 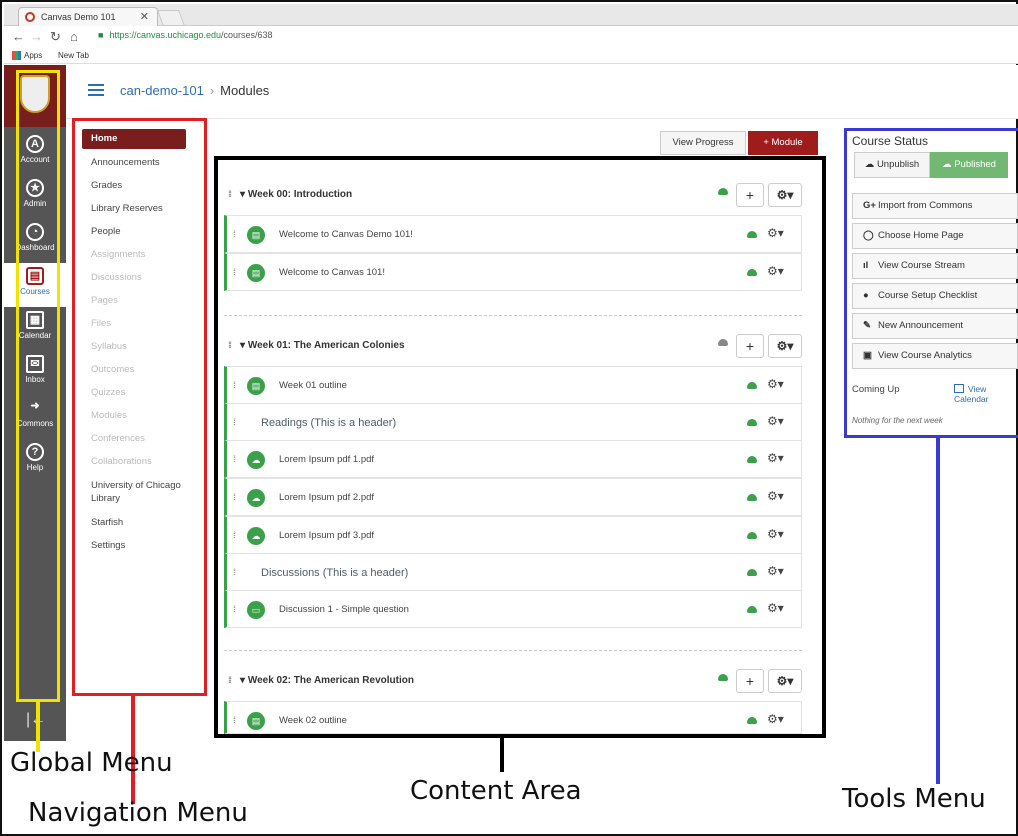 I want to click on module-item-link: Week 02 outline, so click(x=313, y=720).